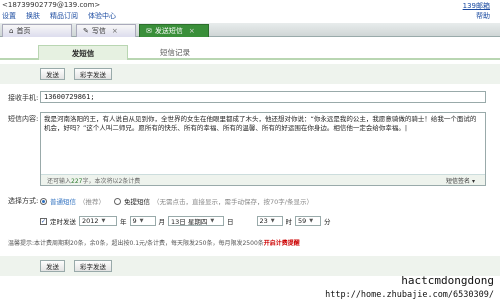  Describe the element at coordinates (263, 221) in the screenshot. I see `hour-value: 23` at that location.